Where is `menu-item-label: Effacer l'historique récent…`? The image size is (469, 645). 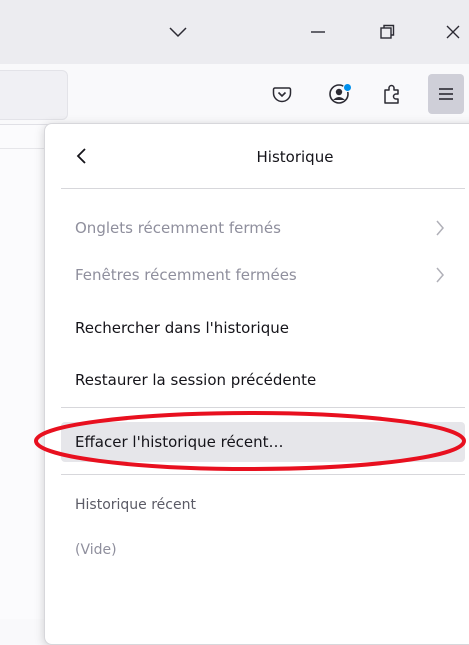 menu-item-label: Effacer l'historique récent… is located at coordinates (179, 442).